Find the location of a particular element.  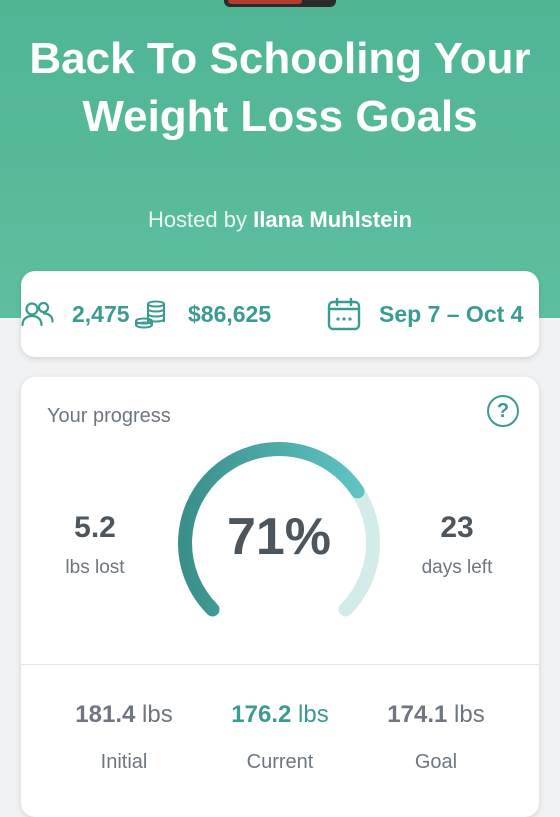

host-line: Hosted by Ilana Muhlstein is located at coordinates (280, 220).